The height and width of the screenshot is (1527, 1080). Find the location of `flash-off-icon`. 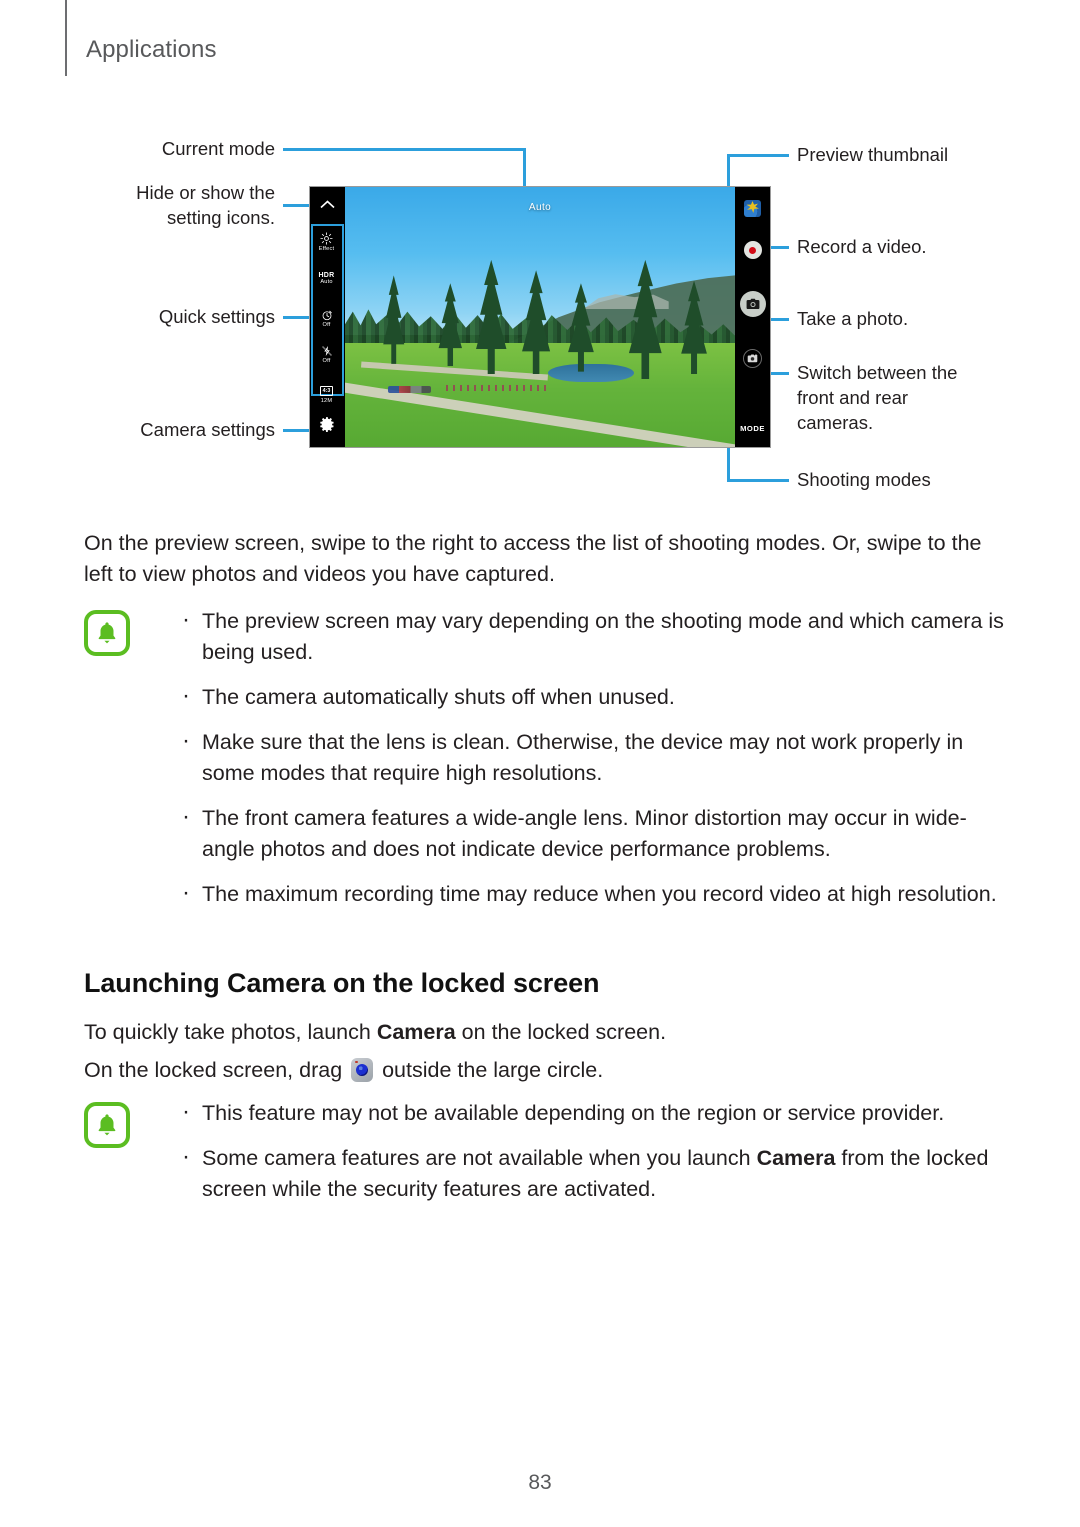

flash-off-icon is located at coordinates (326, 351).